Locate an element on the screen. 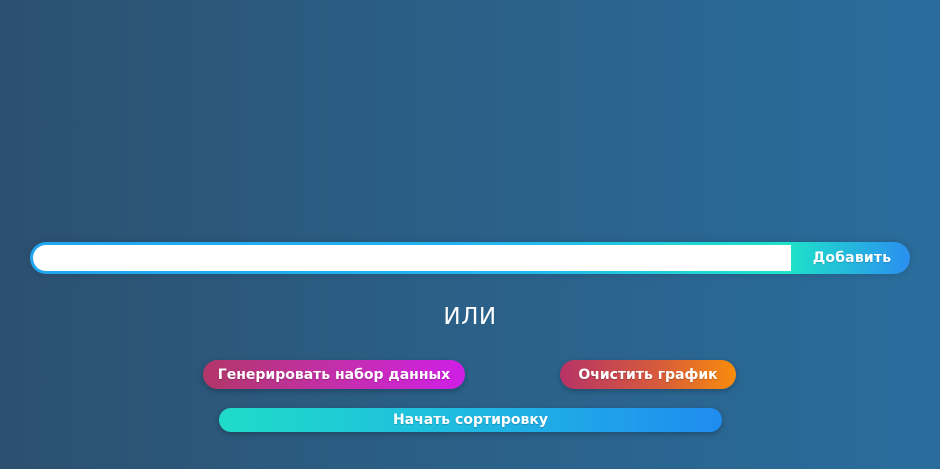 This screenshot has width=940, height=469. add-value-form: Добавить is located at coordinates (470, 258).